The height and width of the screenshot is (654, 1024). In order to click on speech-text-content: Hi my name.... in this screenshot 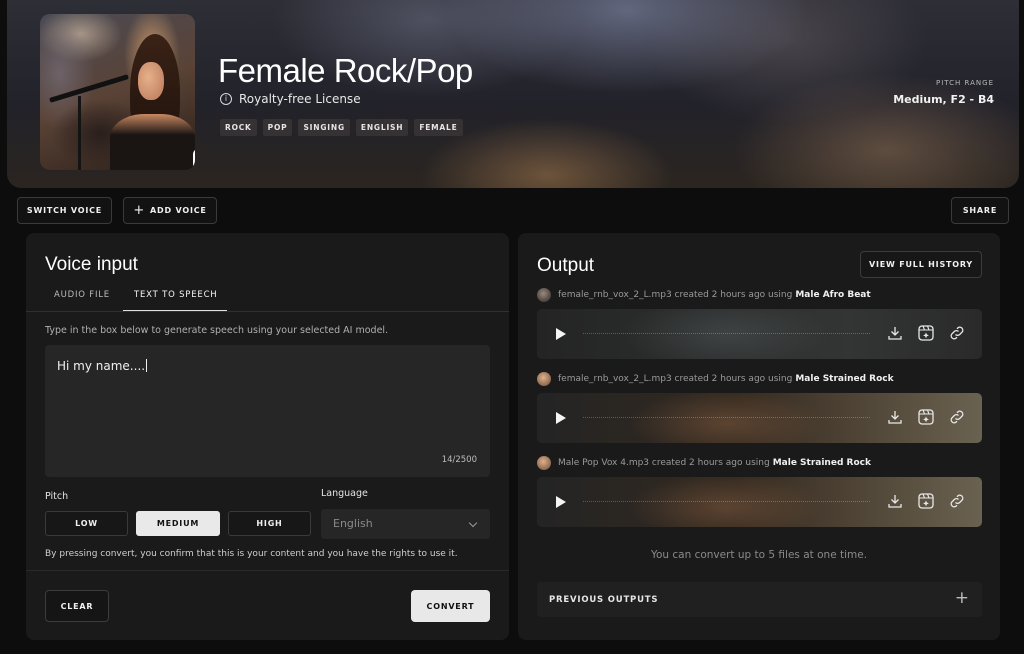, I will do `click(101, 366)`.